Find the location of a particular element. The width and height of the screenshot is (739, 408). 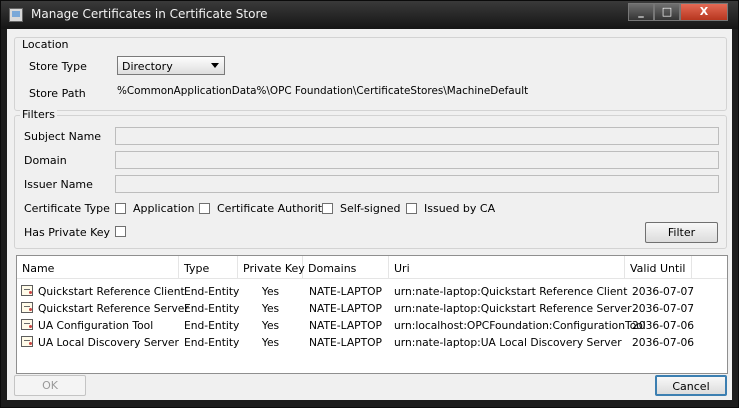

certificate-name: UA Configuration Tool is located at coordinates (96, 325).